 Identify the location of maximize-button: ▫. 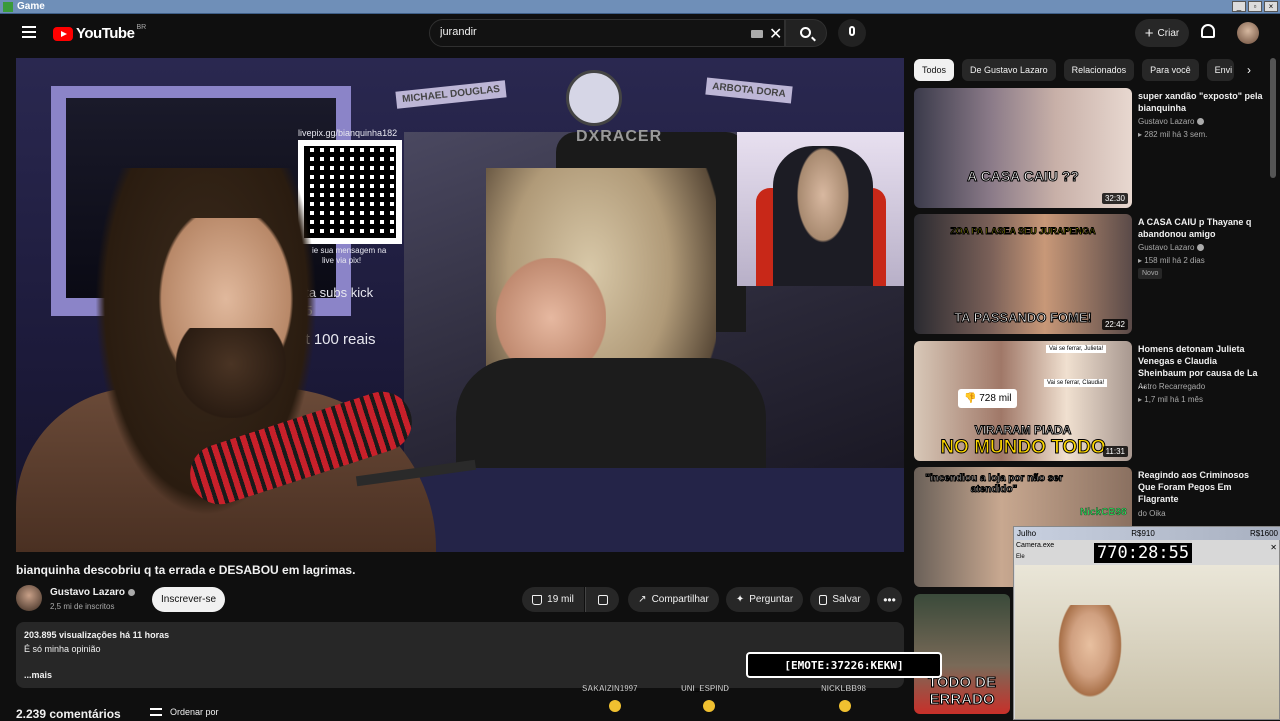
(1255, 6).